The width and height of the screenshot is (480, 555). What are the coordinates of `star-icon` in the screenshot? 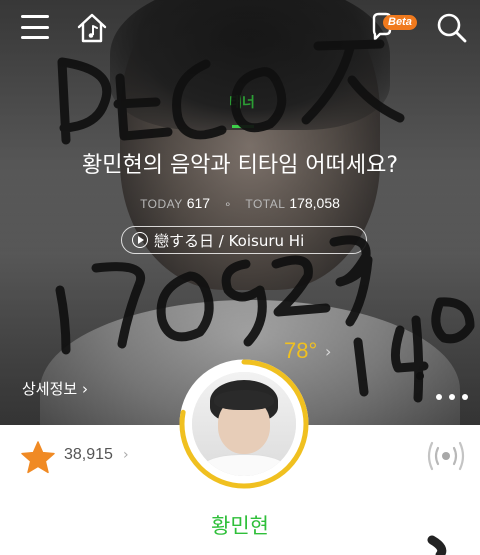 It's located at (38, 458).